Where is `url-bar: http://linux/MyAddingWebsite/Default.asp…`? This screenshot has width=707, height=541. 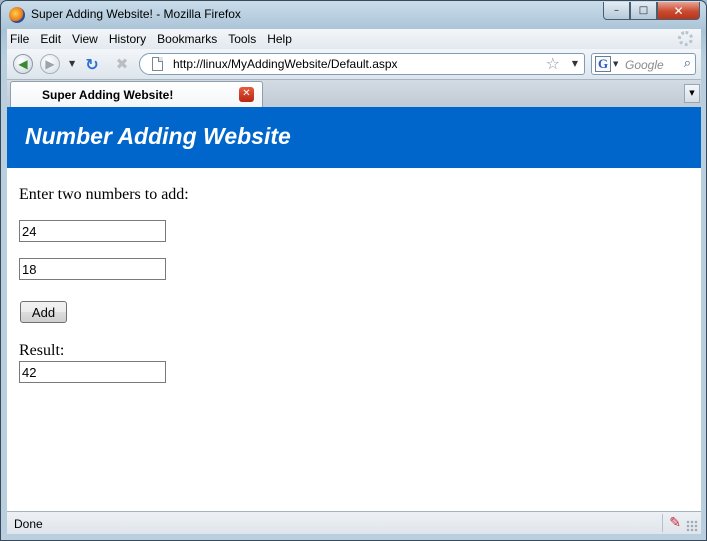
url-bar: http://linux/MyAddingWebsite/Default.asp… is located at coordinates (362, 64).